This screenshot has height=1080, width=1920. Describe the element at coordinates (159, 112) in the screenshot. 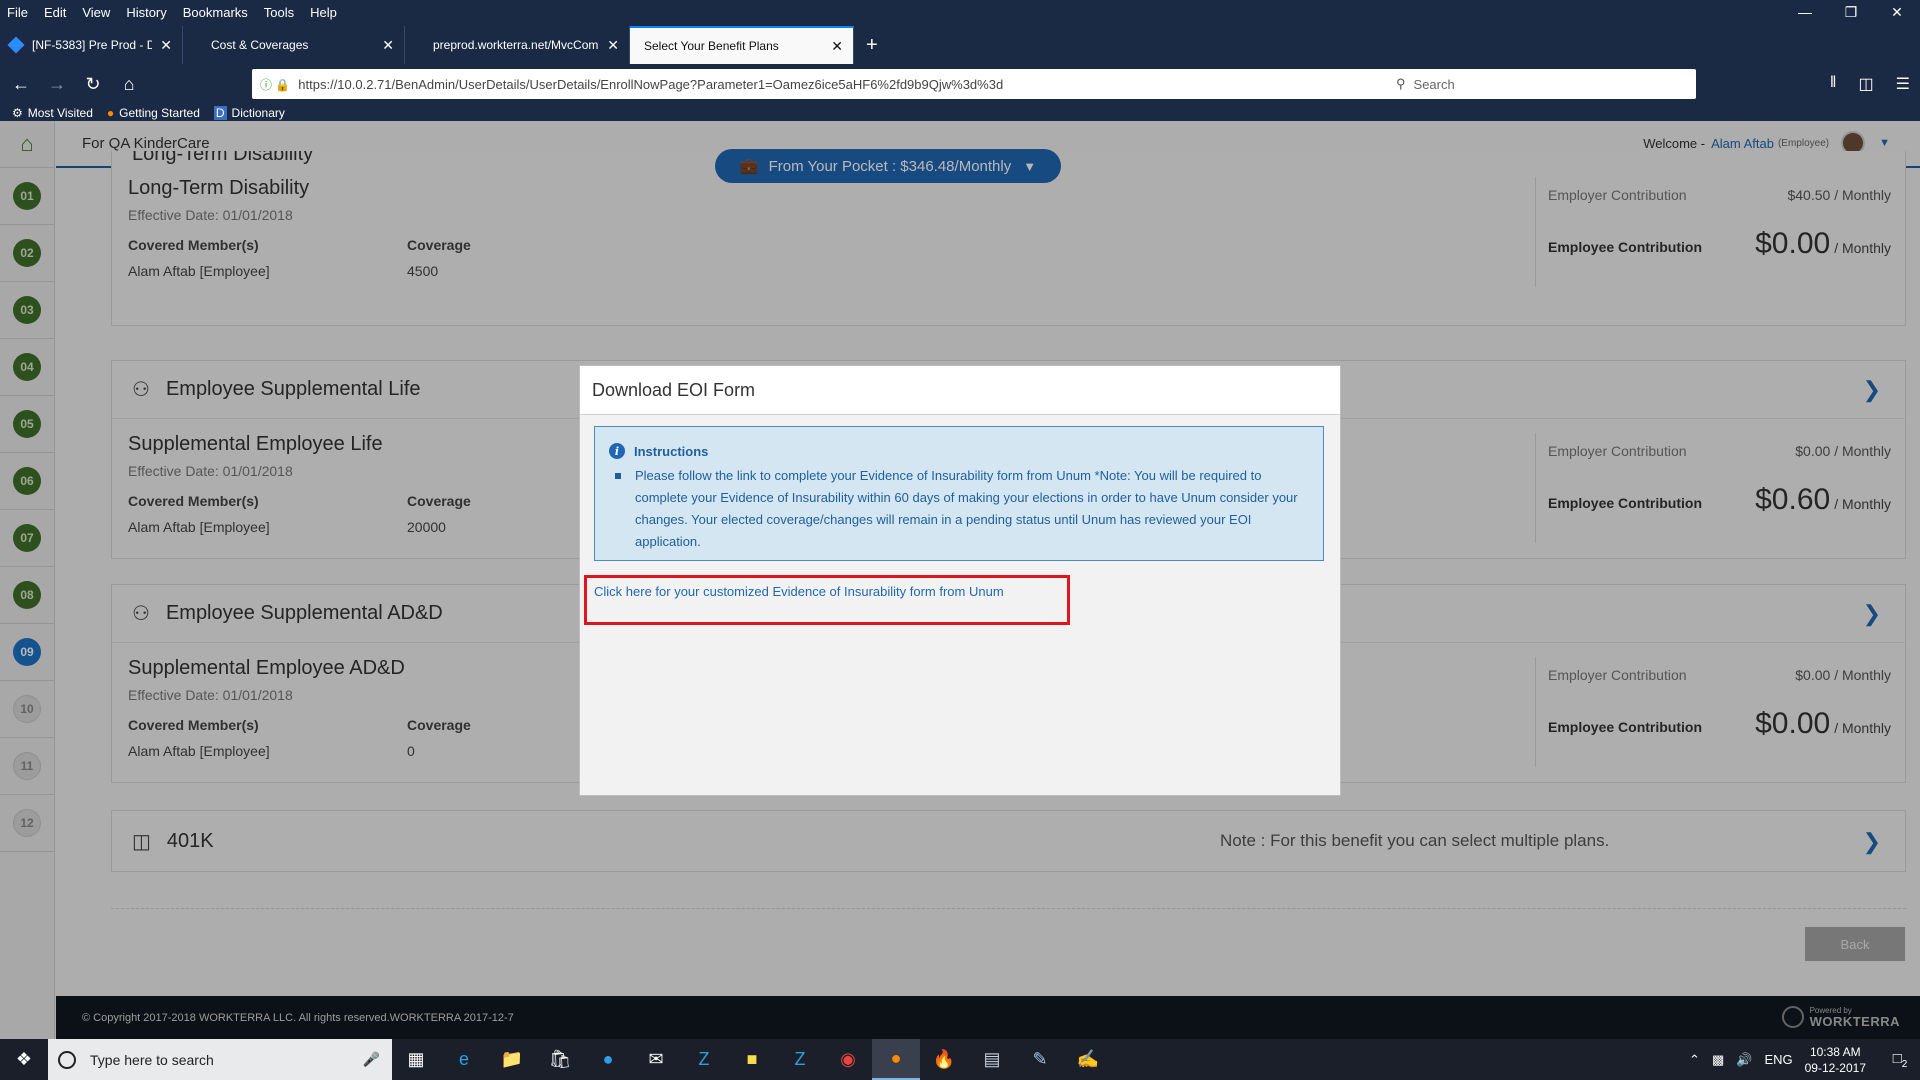

I see `bookmark-label: Getting Started` at that location.